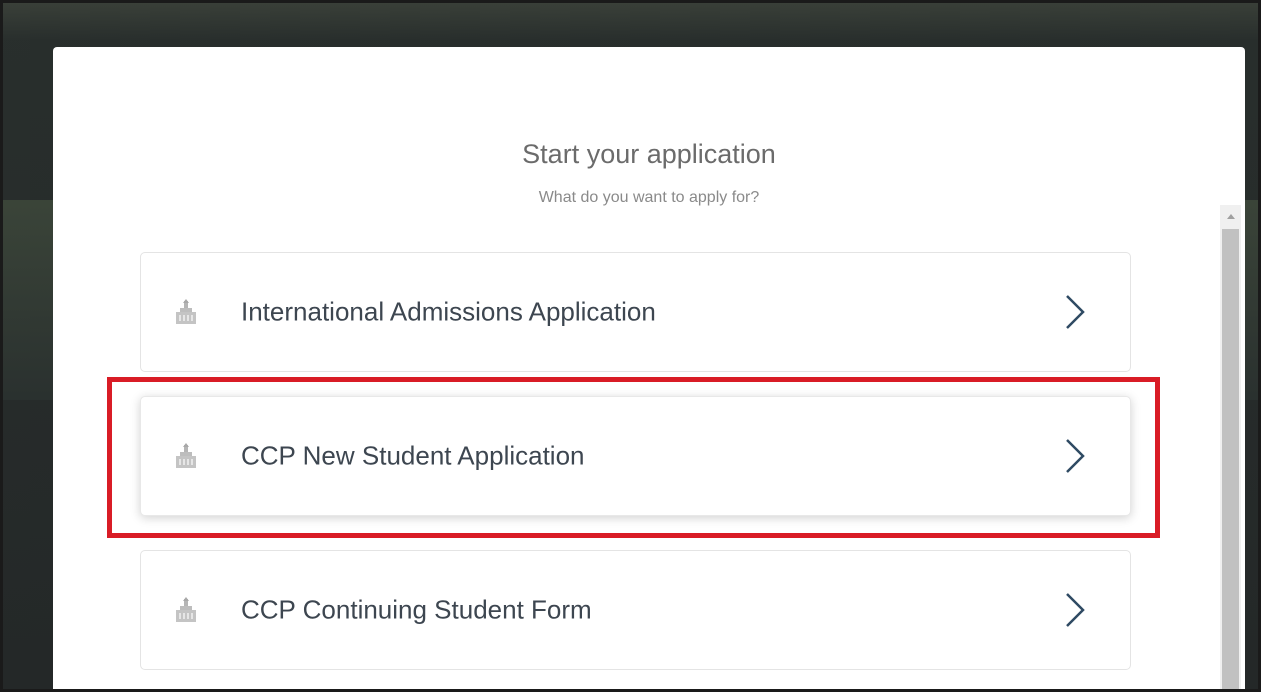 Image resolution: width=1261 pixels, height=692 pixels. What do you see at coordinates (649, 154) in the screenshot?
I see `modal-title: Start your application` at bounding box center [649, 154].